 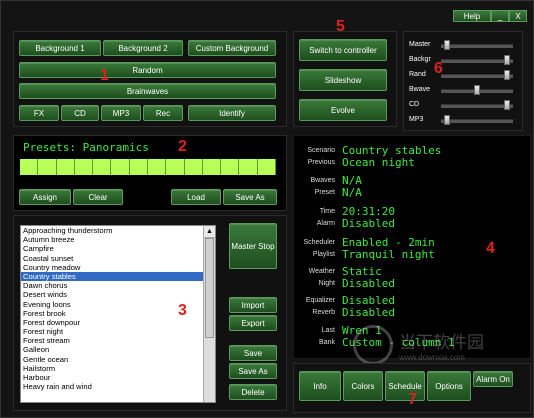 I want to click on list-save-as-button: Save As, so click(x=253, y=371).